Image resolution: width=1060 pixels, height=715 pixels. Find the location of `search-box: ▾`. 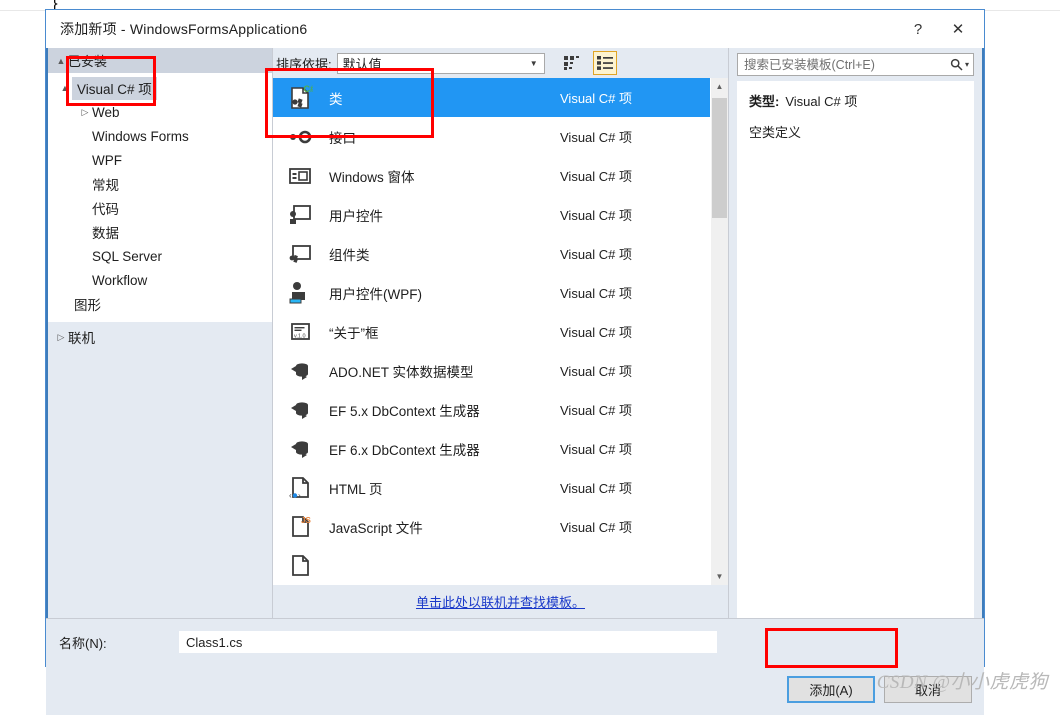

search-box: ▾ is located at coordinates (855, 64).